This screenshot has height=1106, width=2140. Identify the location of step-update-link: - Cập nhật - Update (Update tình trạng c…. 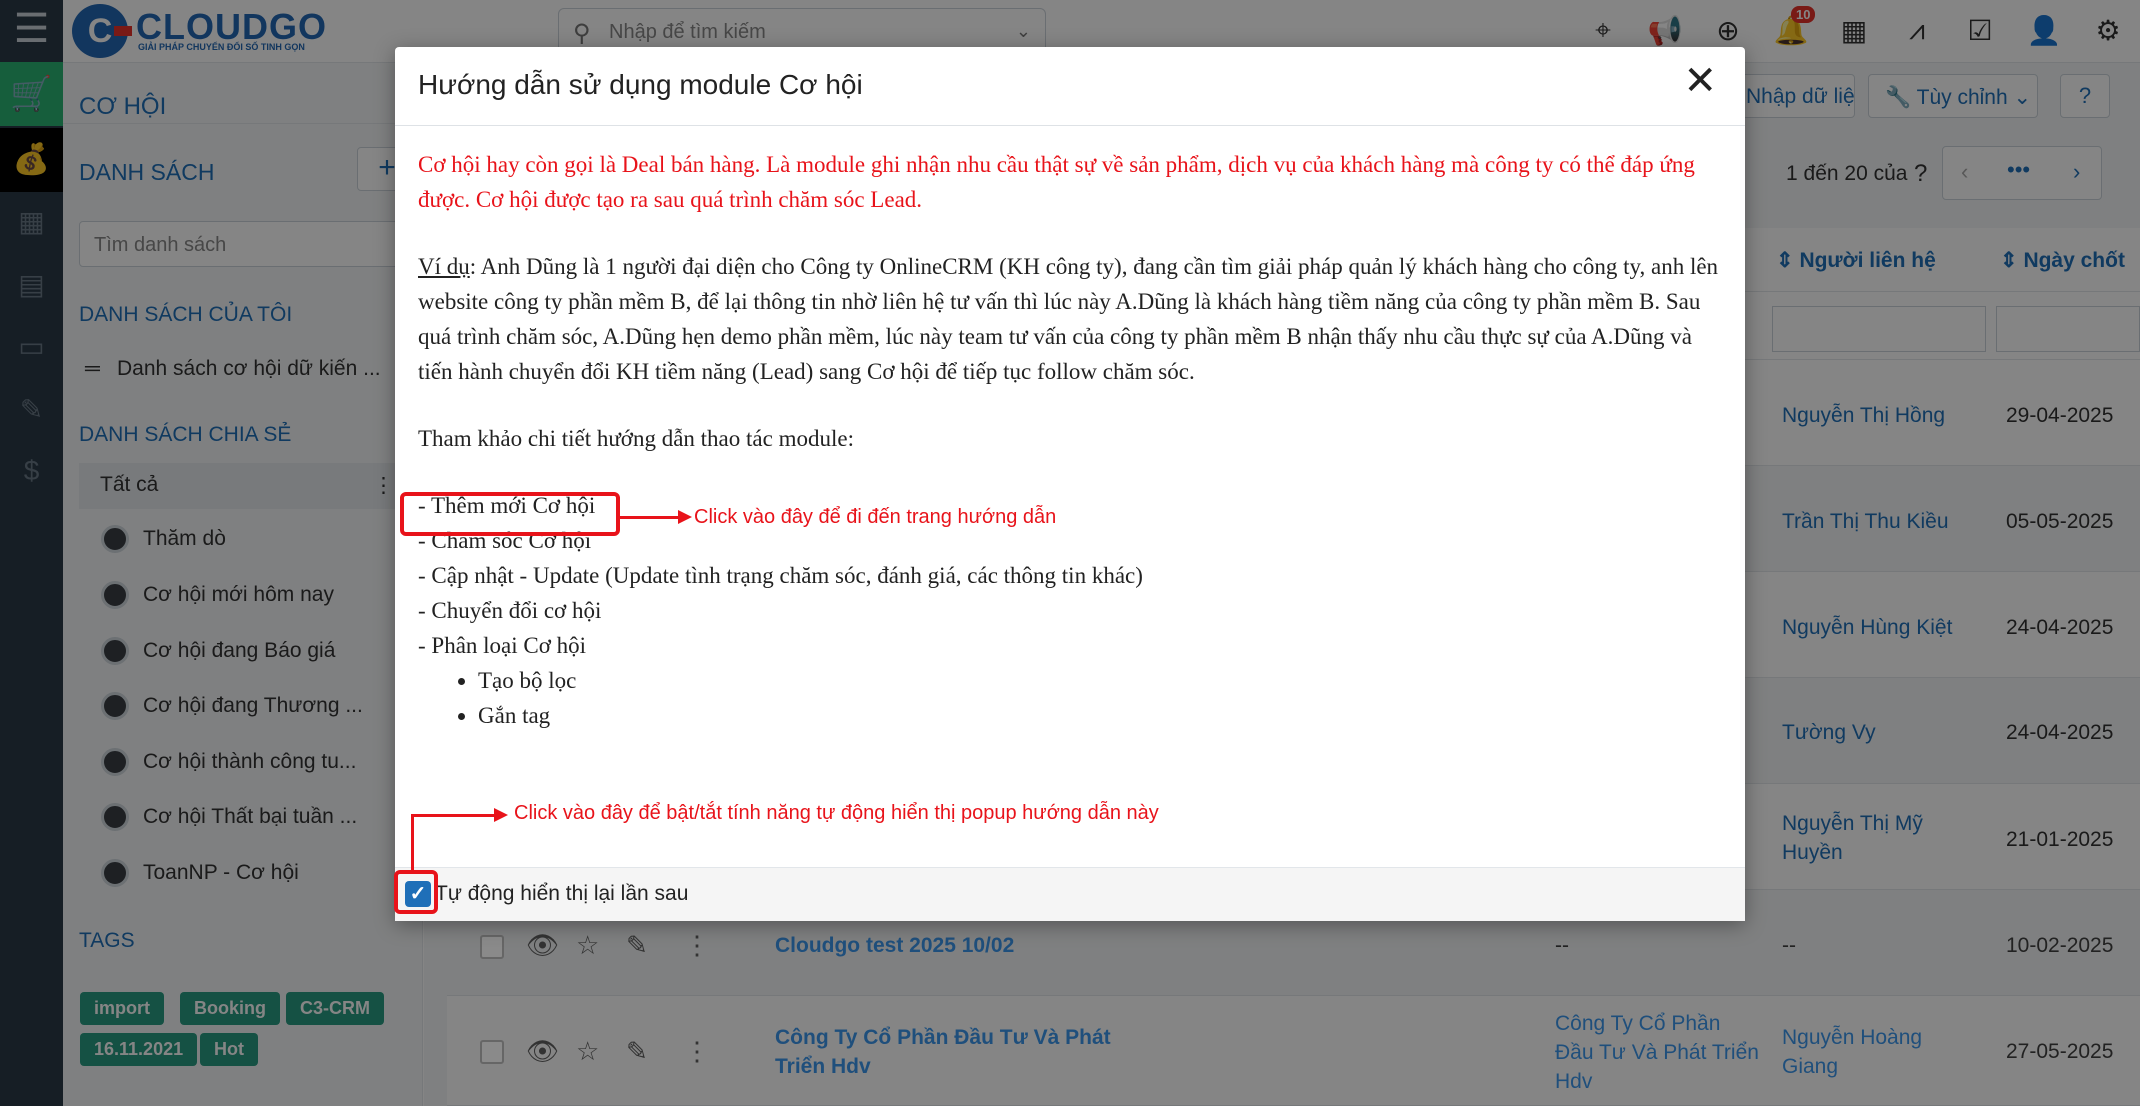
(1070, 575).